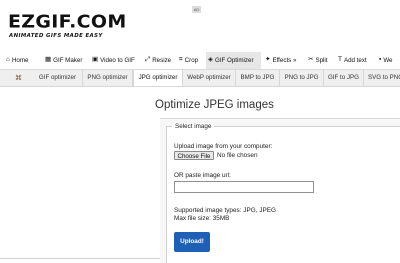  I want to click on add-text-icon: T, so click(340, 60).